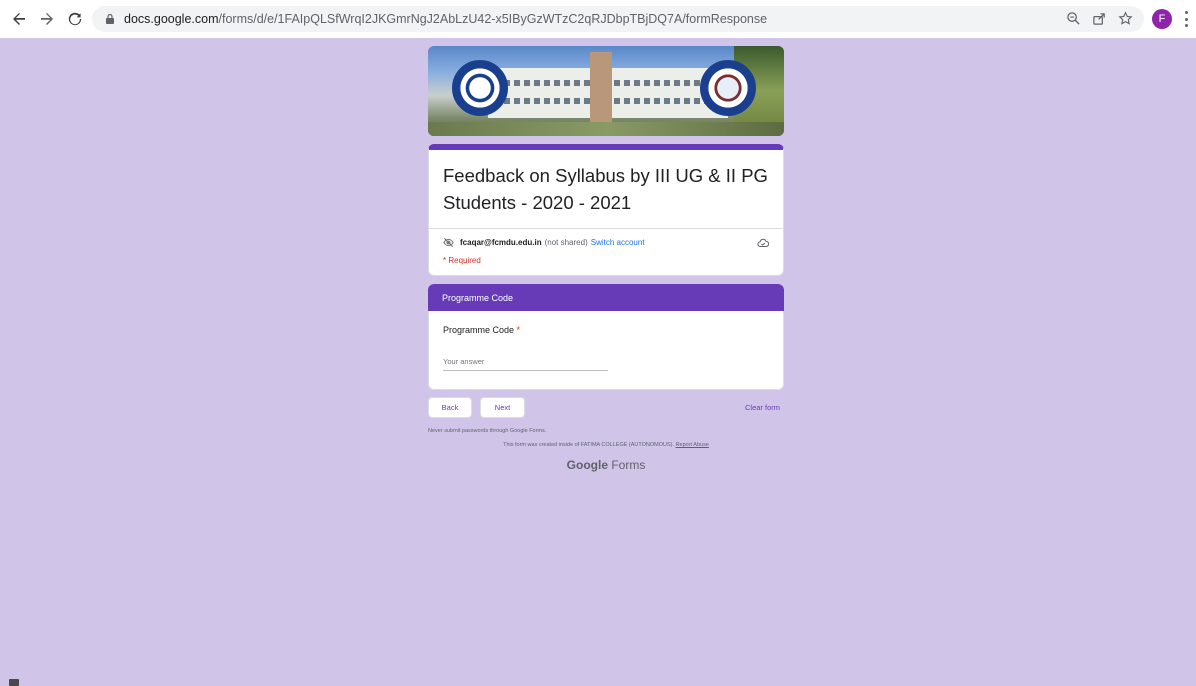 This screenshot has height=686, width=1196. Describe the element at coordinates (1126, 19) in the screenshot. I see `bookmark-star-icon` at that location.